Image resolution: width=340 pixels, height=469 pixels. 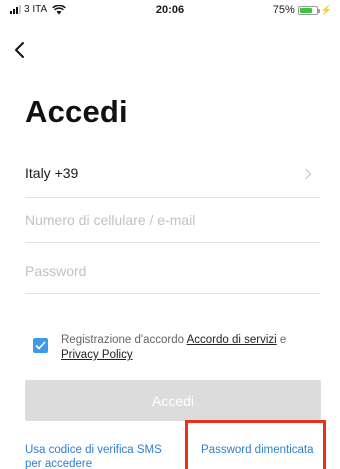 I want to click on phone-email-field-container, so click(x=172, y=223).